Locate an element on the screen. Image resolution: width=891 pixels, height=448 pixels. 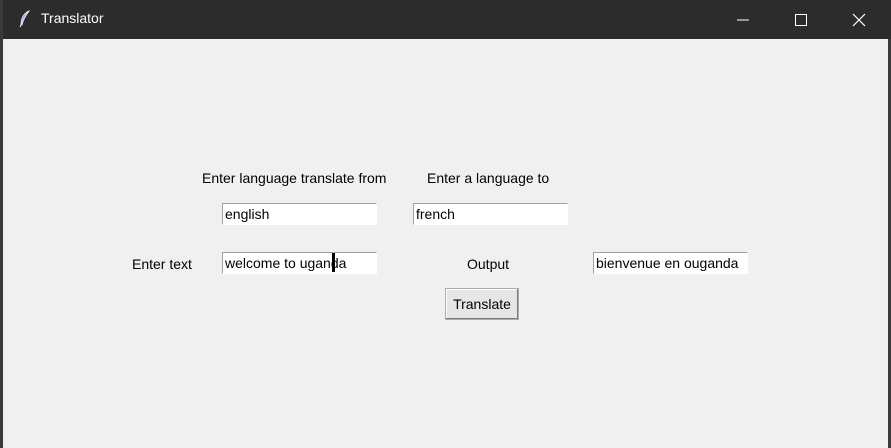
minimize-icon is located at coordinates (743, 20).